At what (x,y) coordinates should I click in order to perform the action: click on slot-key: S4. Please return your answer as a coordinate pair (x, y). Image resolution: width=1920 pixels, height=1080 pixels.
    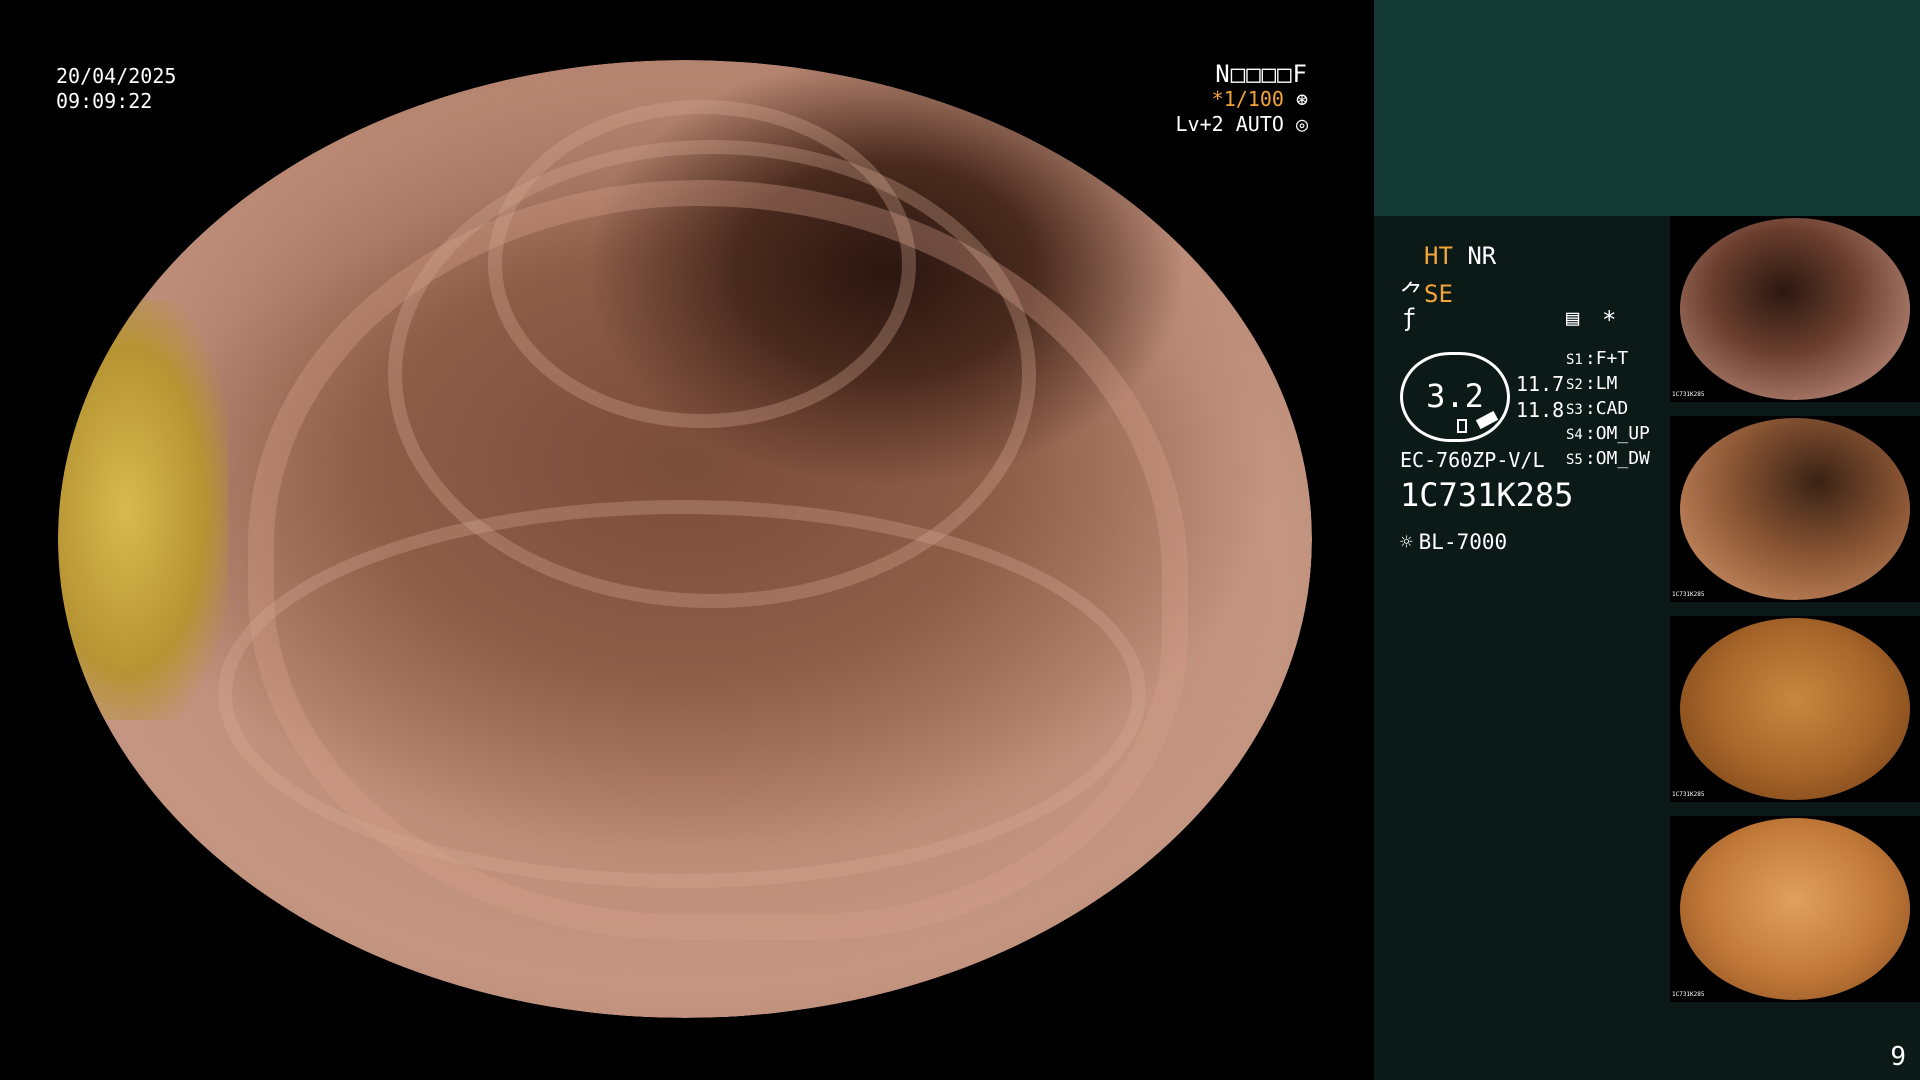
    Looking at the image, I should click on (1574, 435).